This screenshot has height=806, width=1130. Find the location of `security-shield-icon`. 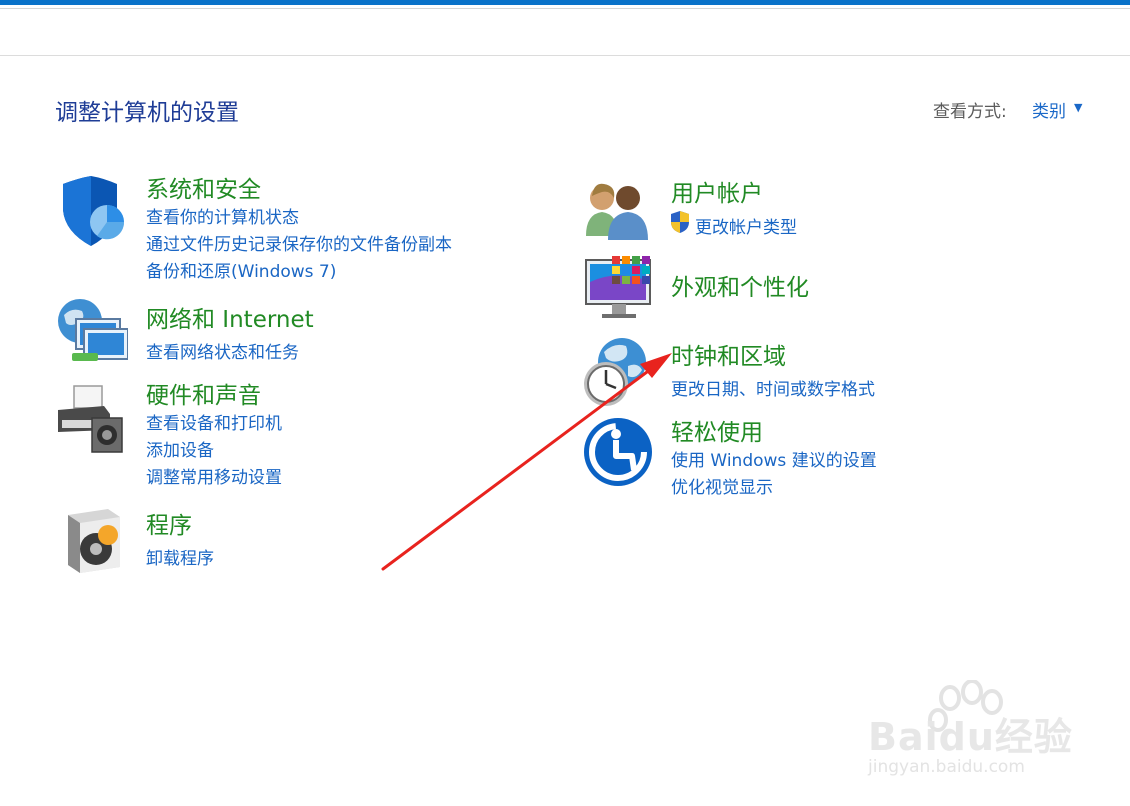

security-shield-icon is located at coordinates (93, 212).